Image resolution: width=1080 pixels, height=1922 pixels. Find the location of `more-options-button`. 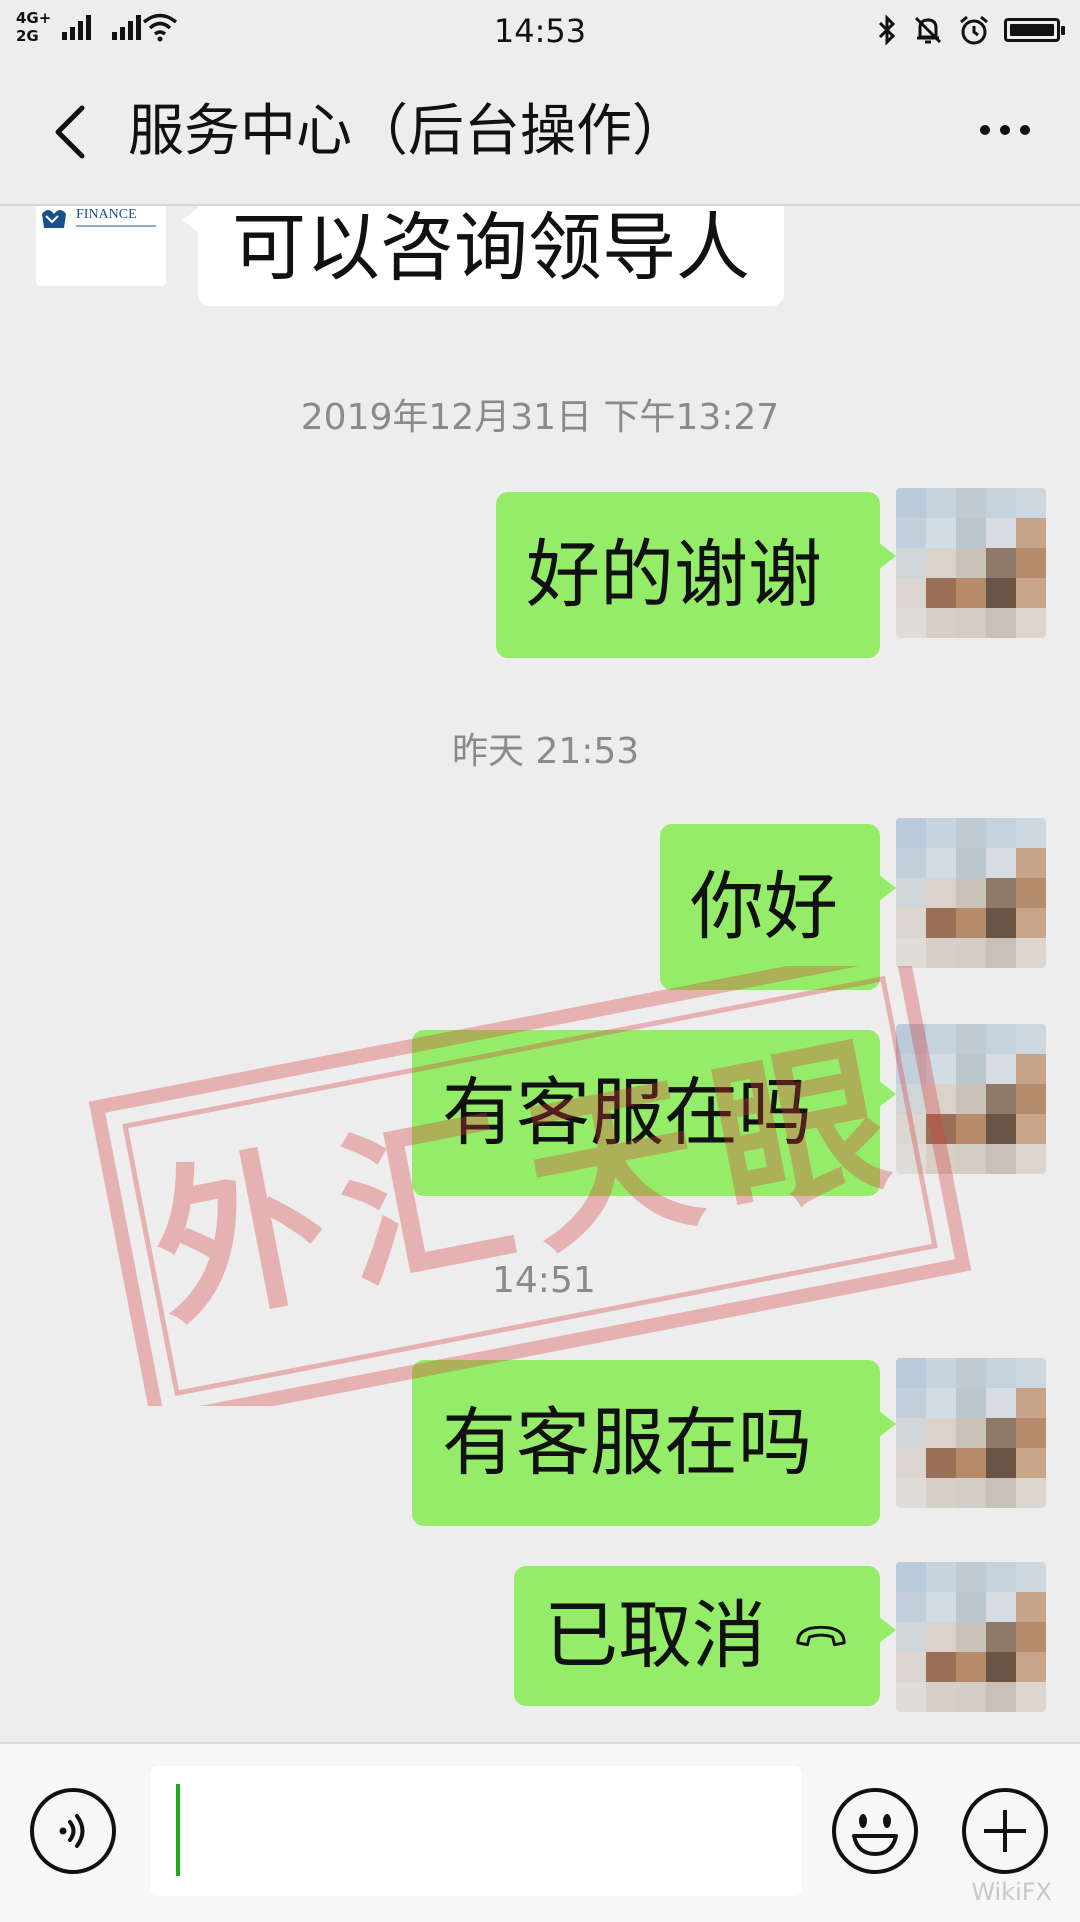

more-options-button is located at coordinates (1005, 130).